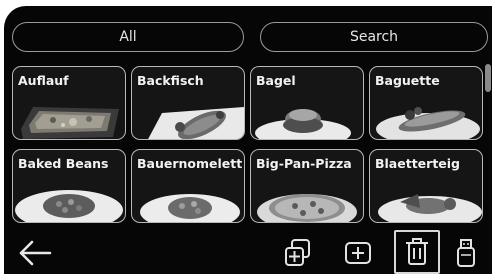 This screenshot has width=492, height=274. I want to click on recipe-label: Bauernomelett, so click(190, 163).